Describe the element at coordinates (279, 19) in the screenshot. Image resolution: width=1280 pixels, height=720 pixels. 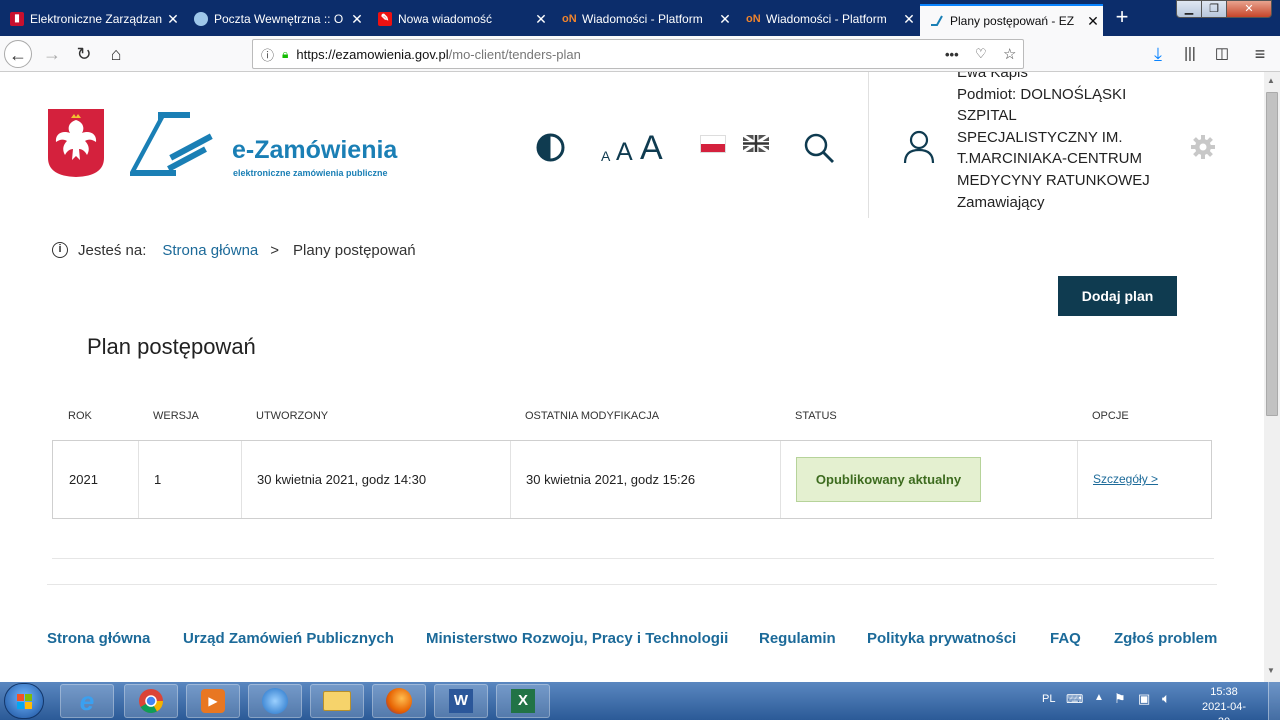
I see `tab-title: Poczta Wewnętrzna :: O` at that location.